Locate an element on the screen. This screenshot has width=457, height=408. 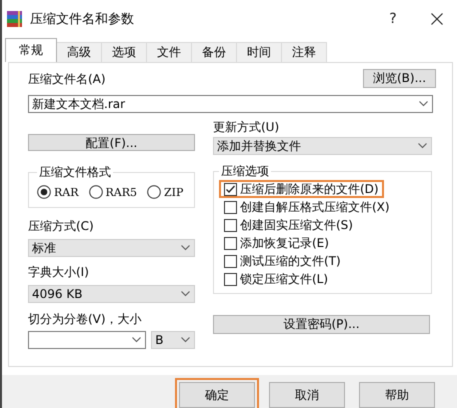
radio-label: RAR5 is located at coordinates (122, 192).